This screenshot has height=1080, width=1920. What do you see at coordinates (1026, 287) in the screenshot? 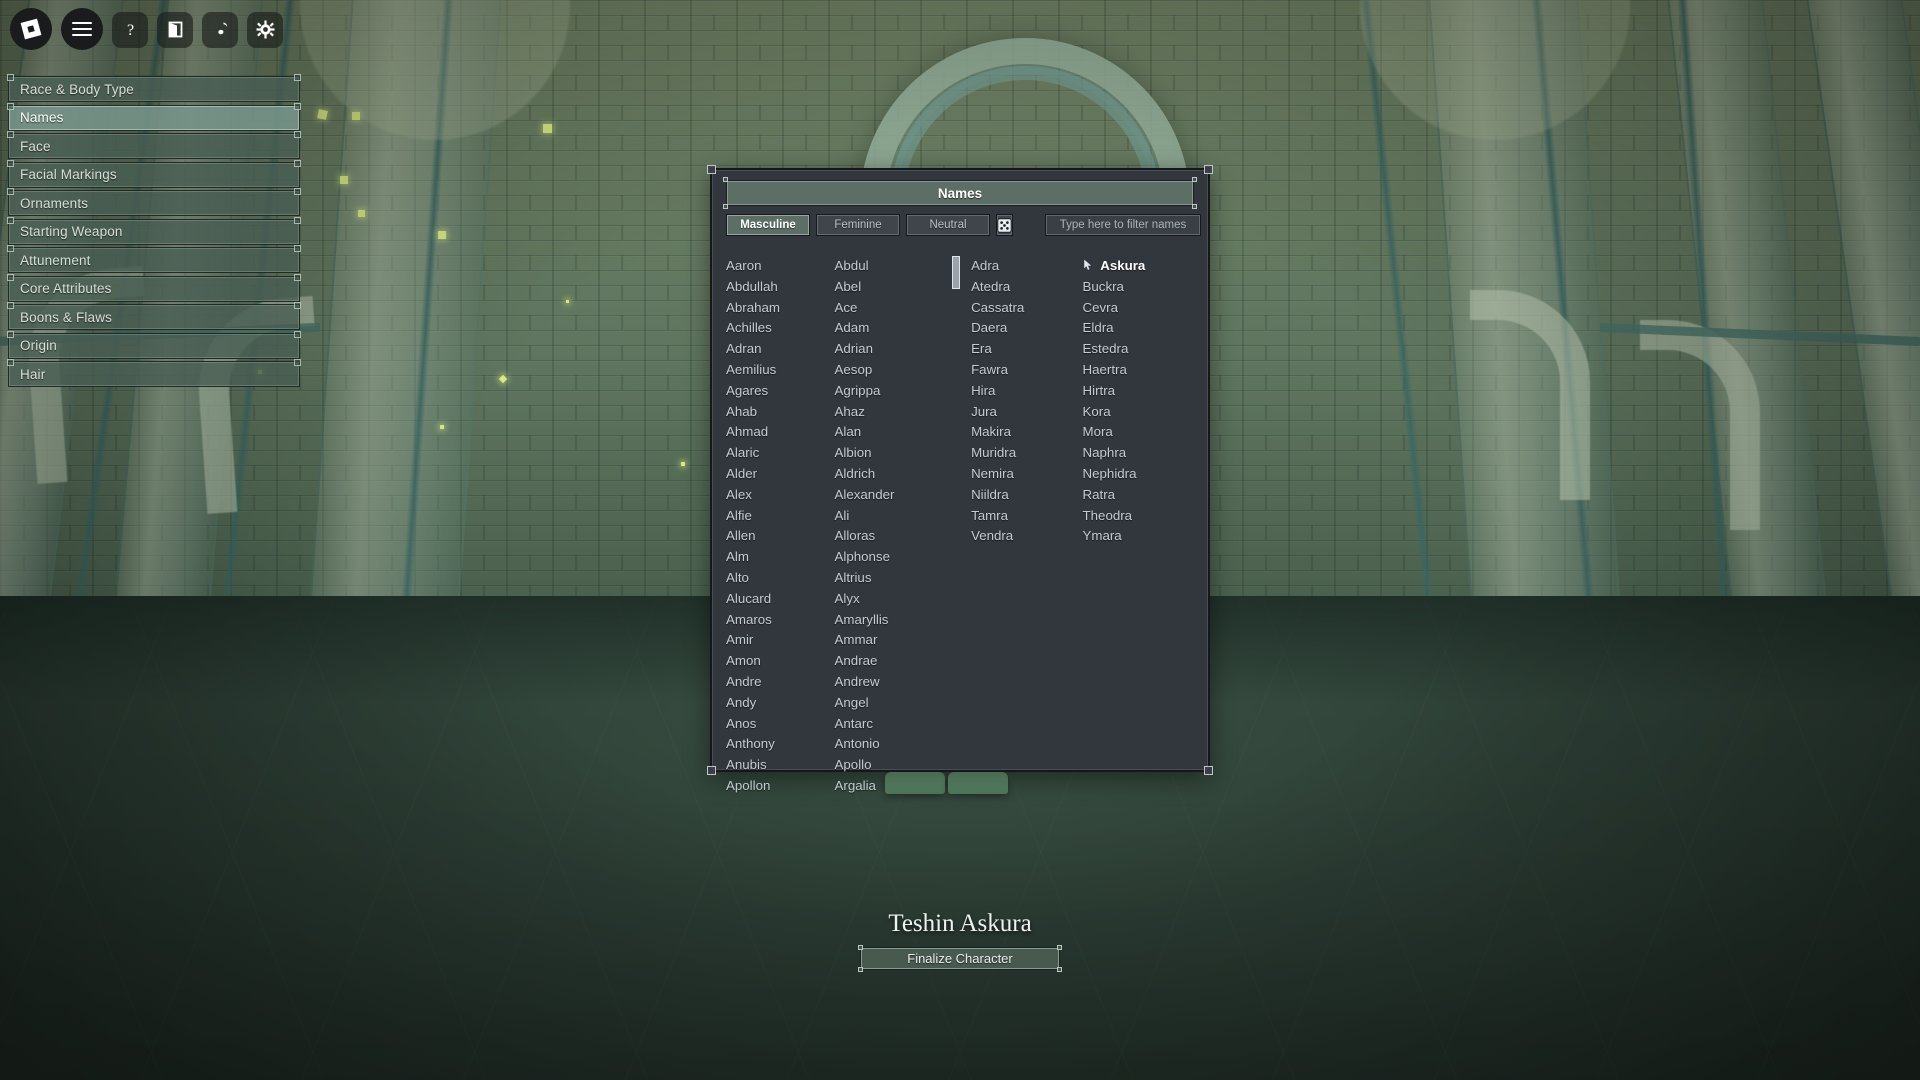
I see `name-option: Atedra` at bounding box center [1026, 287].